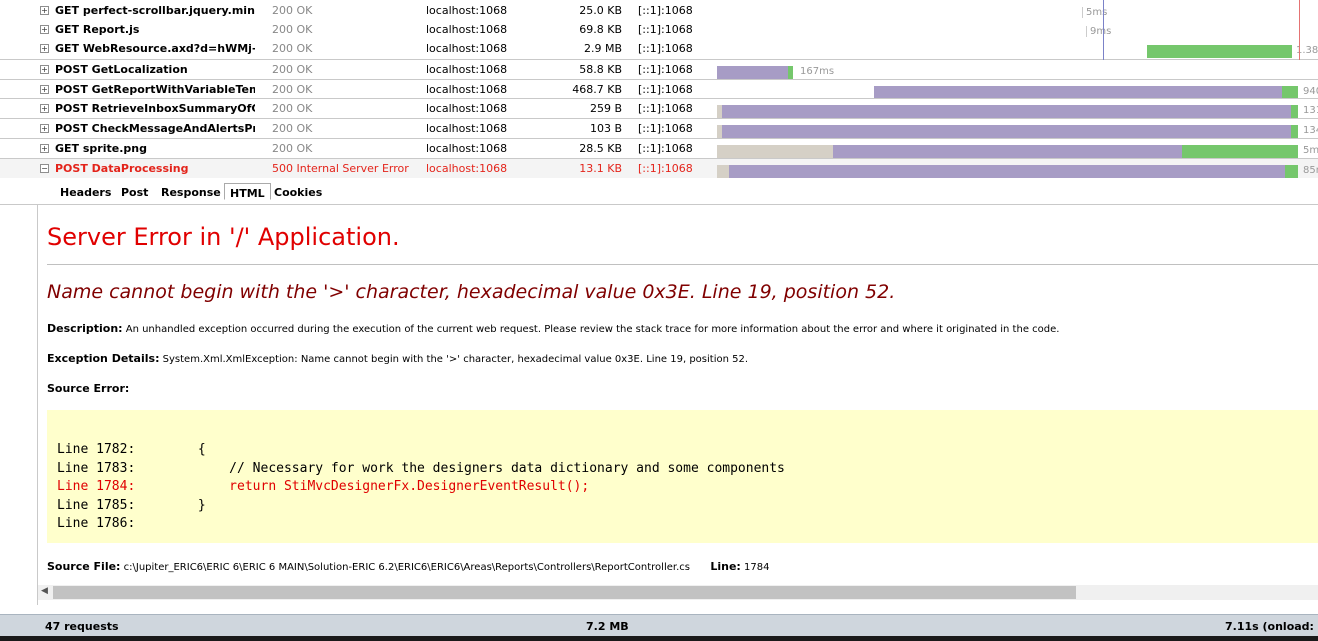 The image size is (1318, 641). Describe the element at coordinates (191, 193) in the screenshot. I see `tab-response: Response` at that location.